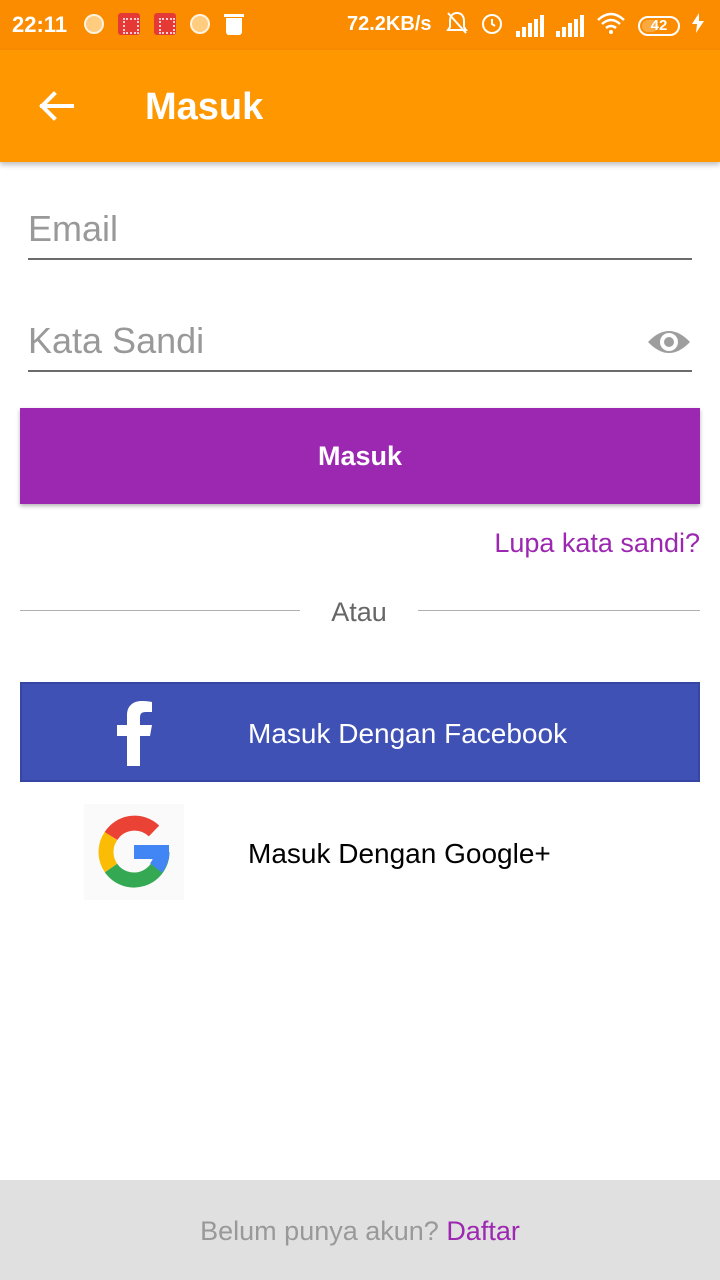 This screenshot has width=720, height=1280. I want to click on password-visibility-toggle, so click(669, 342).